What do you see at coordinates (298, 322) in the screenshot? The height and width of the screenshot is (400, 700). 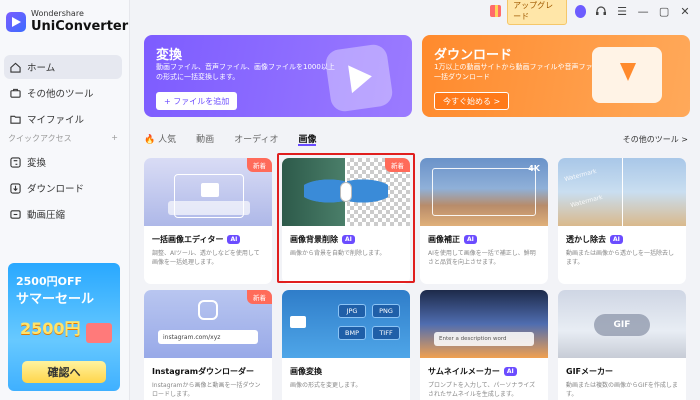 I see `picture-icon` at bounding box center [298, 322].